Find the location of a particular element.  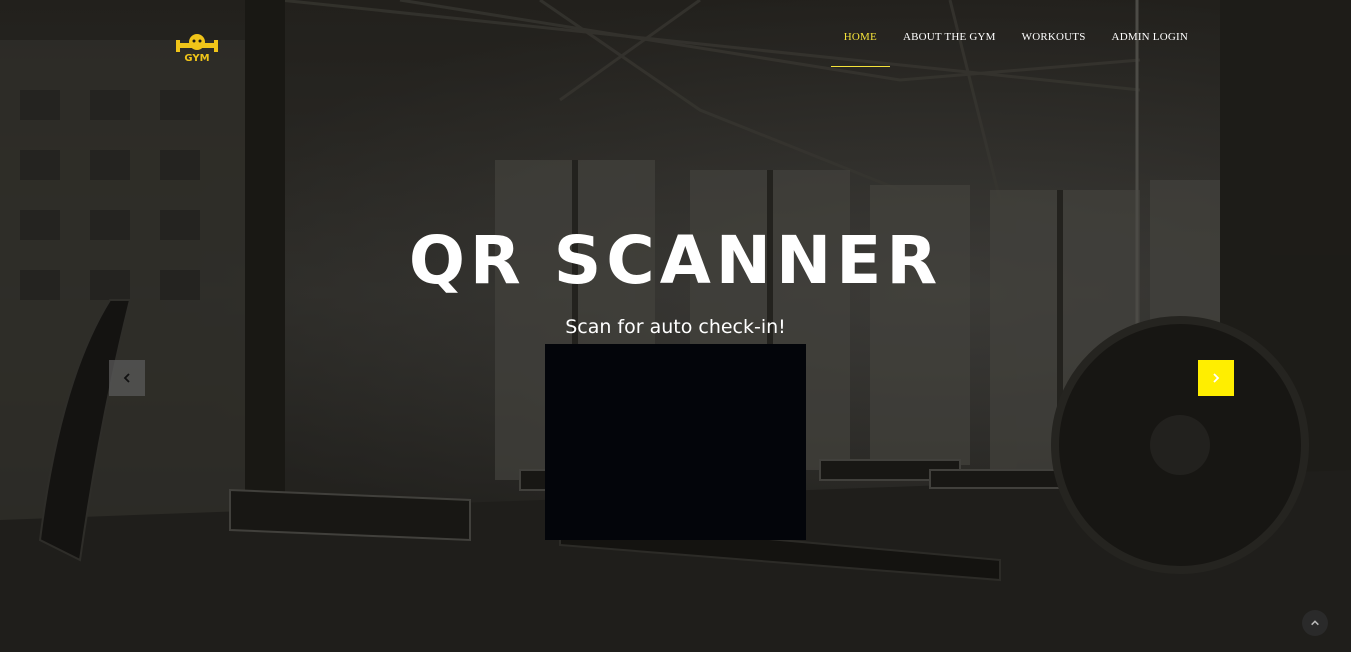

hero-subtitle: Scan for auto check-in! is located at coordinates (675, 327).